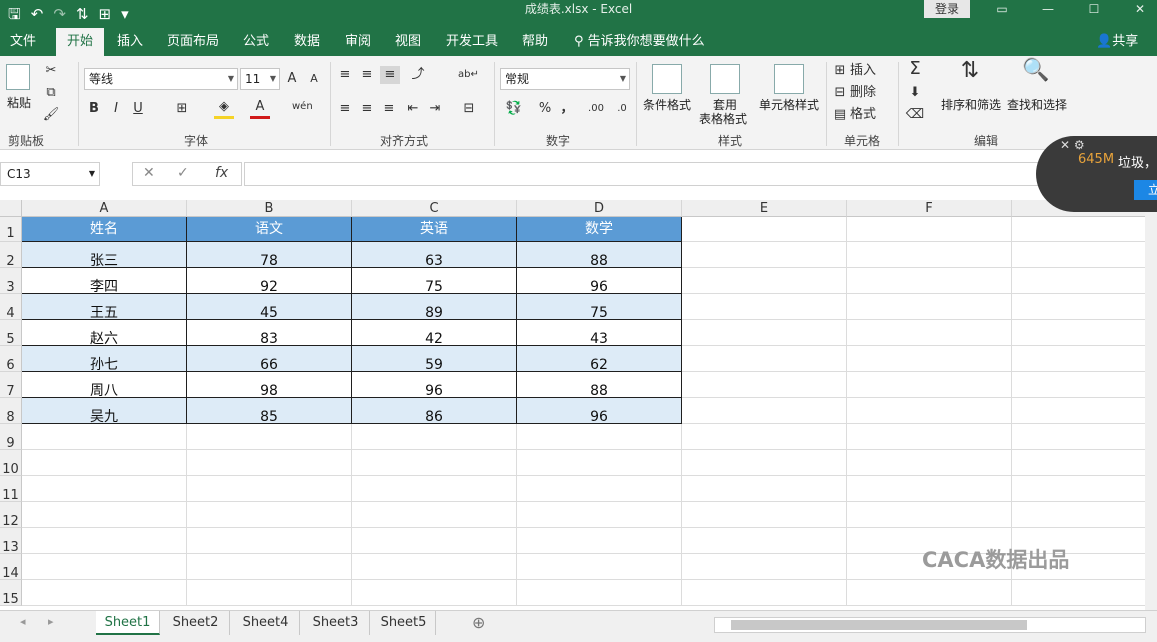 The image size is (1157, 642). What do you see at coordinates (879, 625) in the screenshot?
I see `scroll-thumb` at bounding box center [879, 625].